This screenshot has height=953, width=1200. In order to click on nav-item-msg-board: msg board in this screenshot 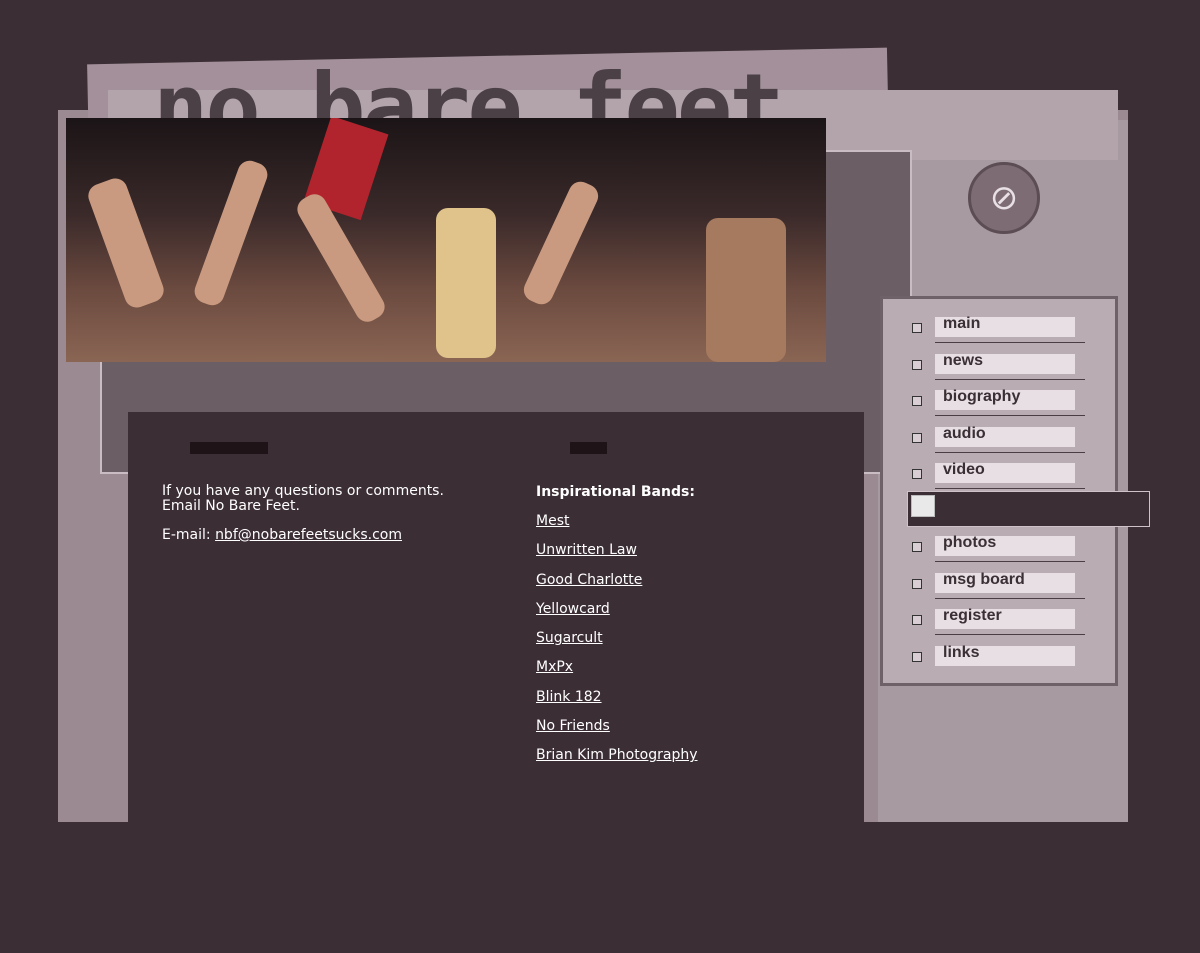, I will do `click(999, 584)`.